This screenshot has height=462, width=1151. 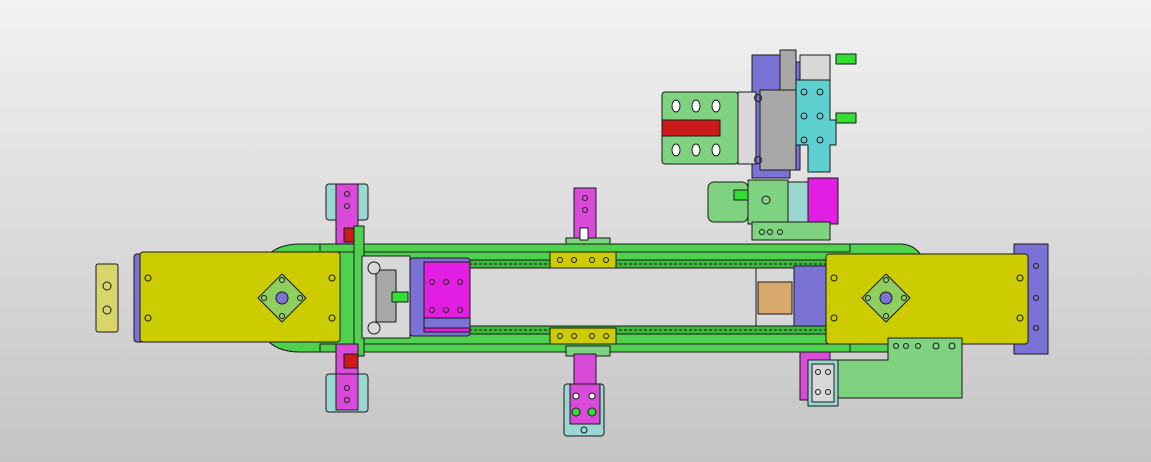 I want to click on lower-clamp, so click(x=823, y=201).